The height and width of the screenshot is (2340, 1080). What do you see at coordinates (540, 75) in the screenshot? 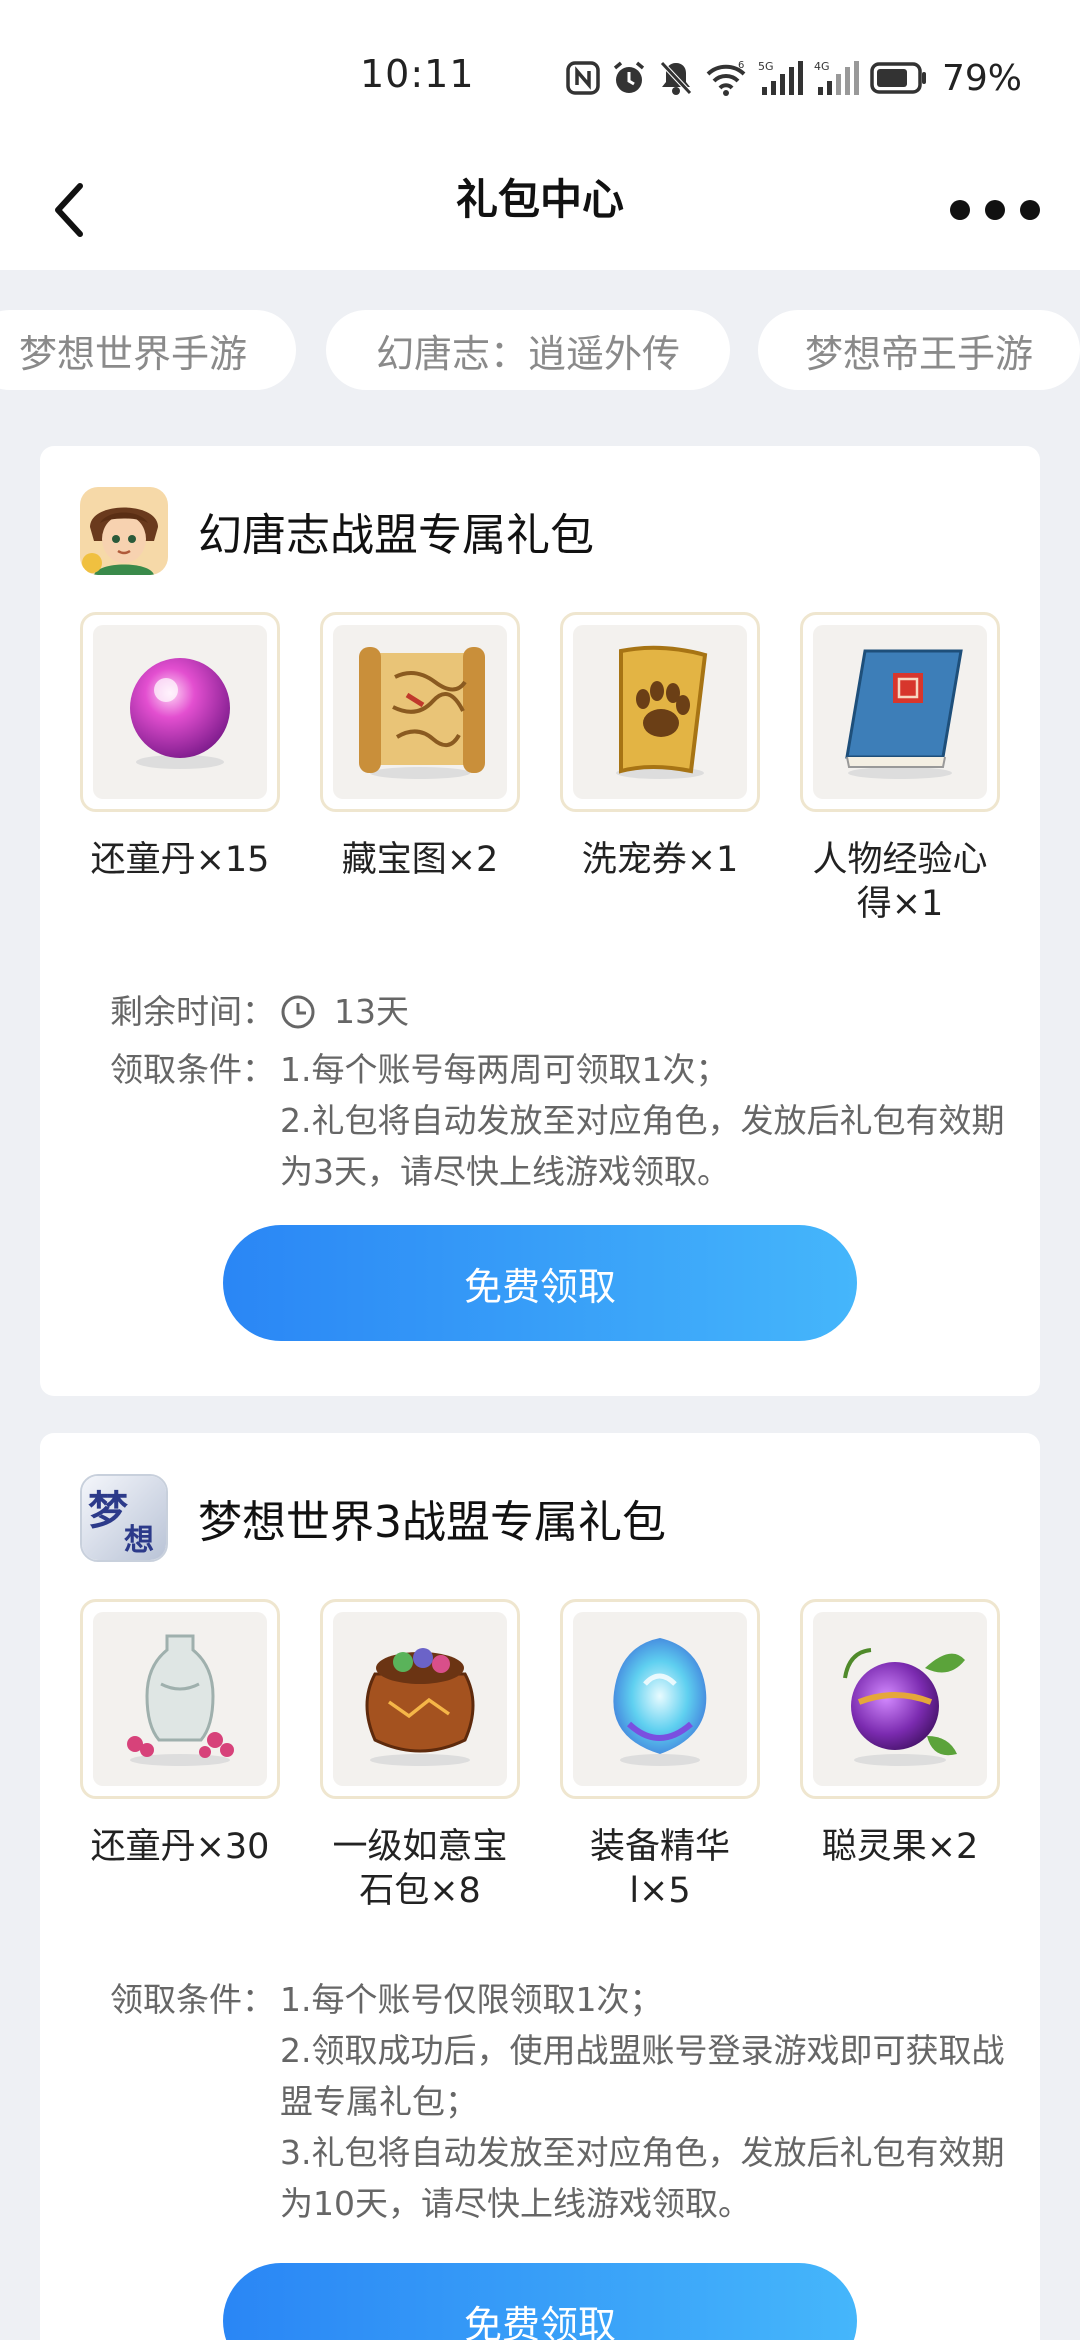
I see `status-bar: 10:11 6 5G 4G 79%` at bounding box center [540, 75].